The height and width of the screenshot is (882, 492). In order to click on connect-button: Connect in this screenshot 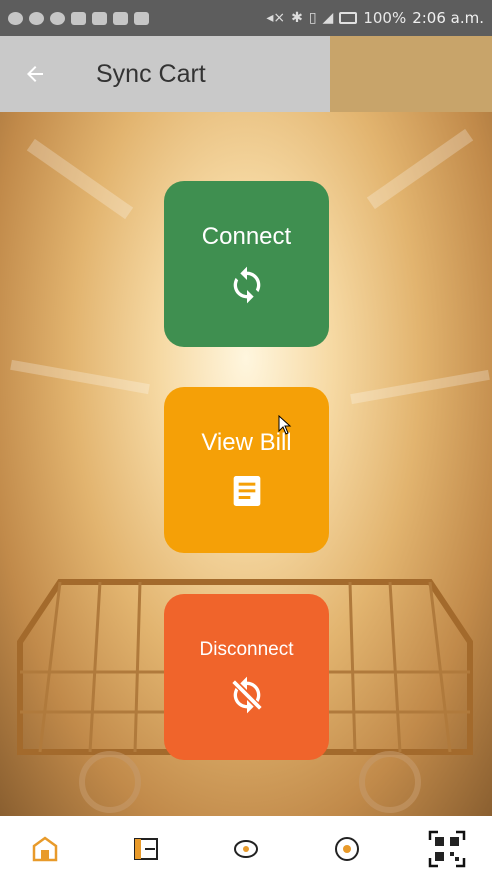, I will do `click(246, 264)`.